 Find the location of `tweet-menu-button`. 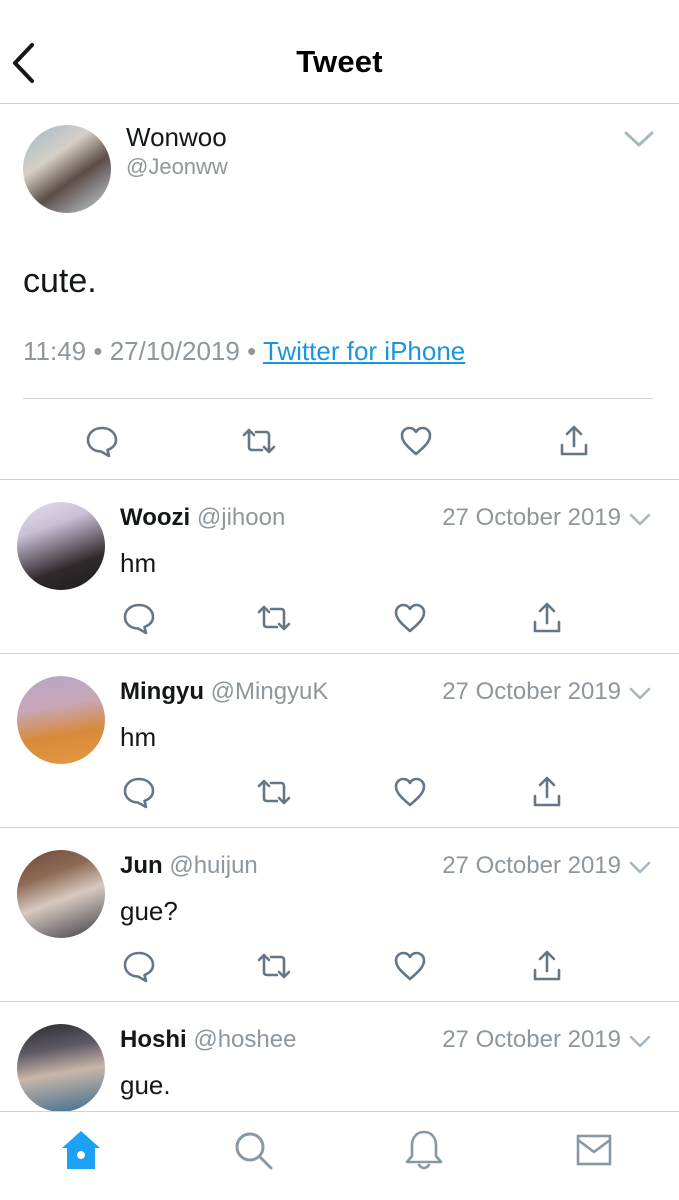

tweet-menu-button is located at coordinates (639, 139).